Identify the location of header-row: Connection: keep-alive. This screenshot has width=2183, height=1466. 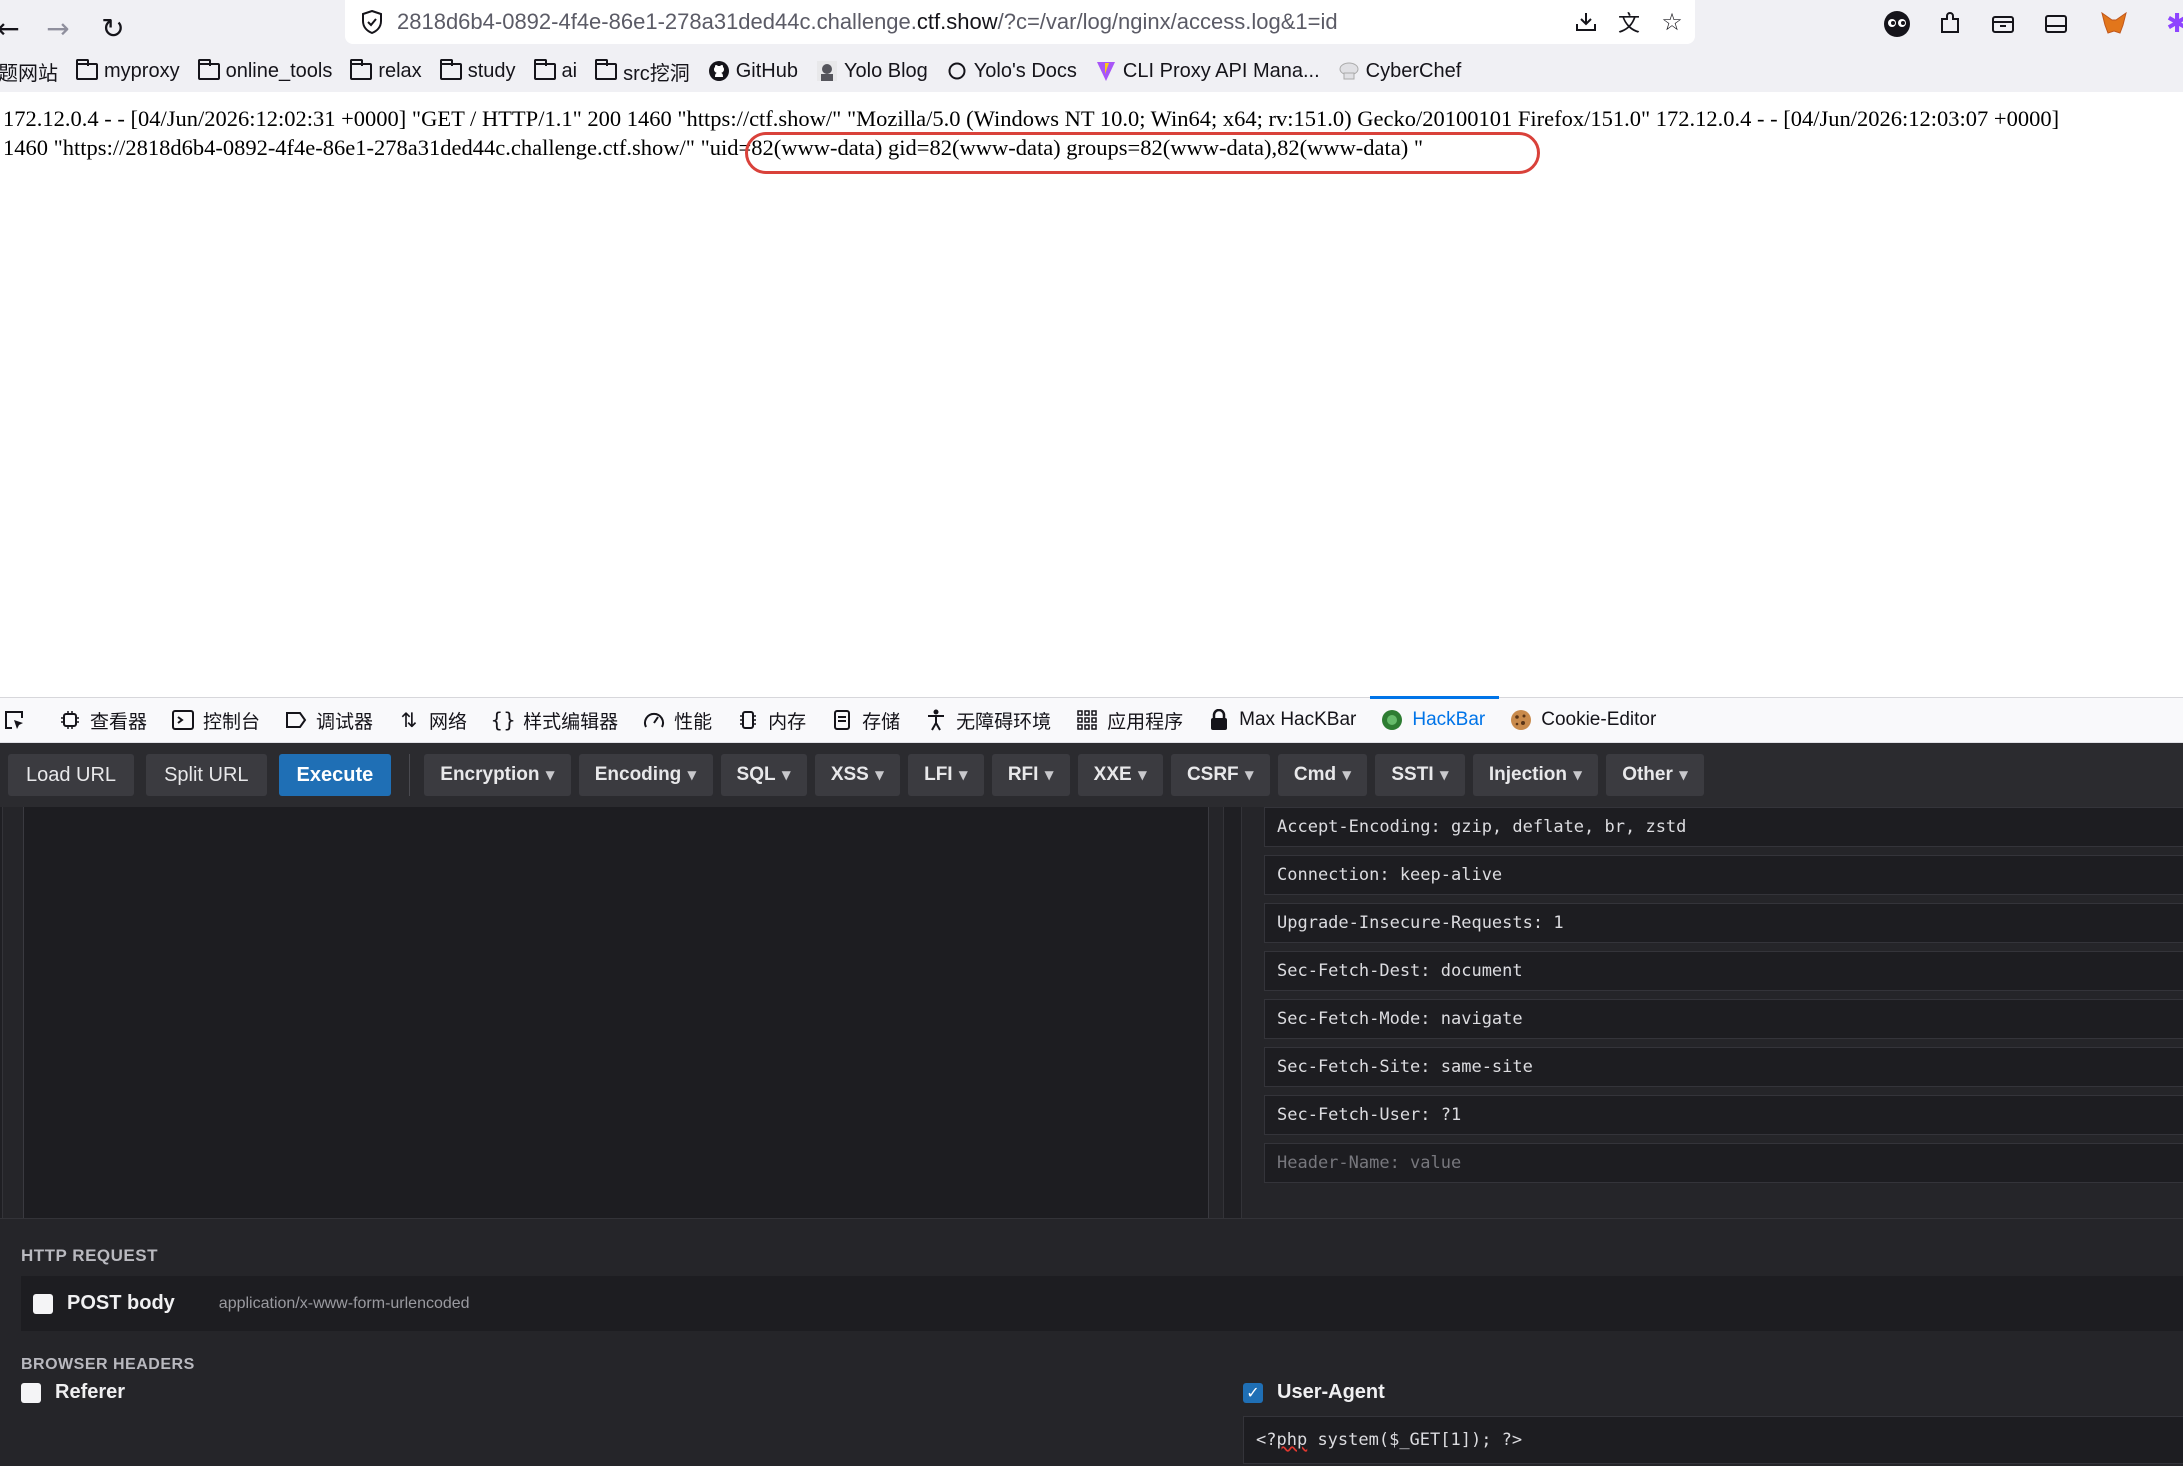
(1723, 875).